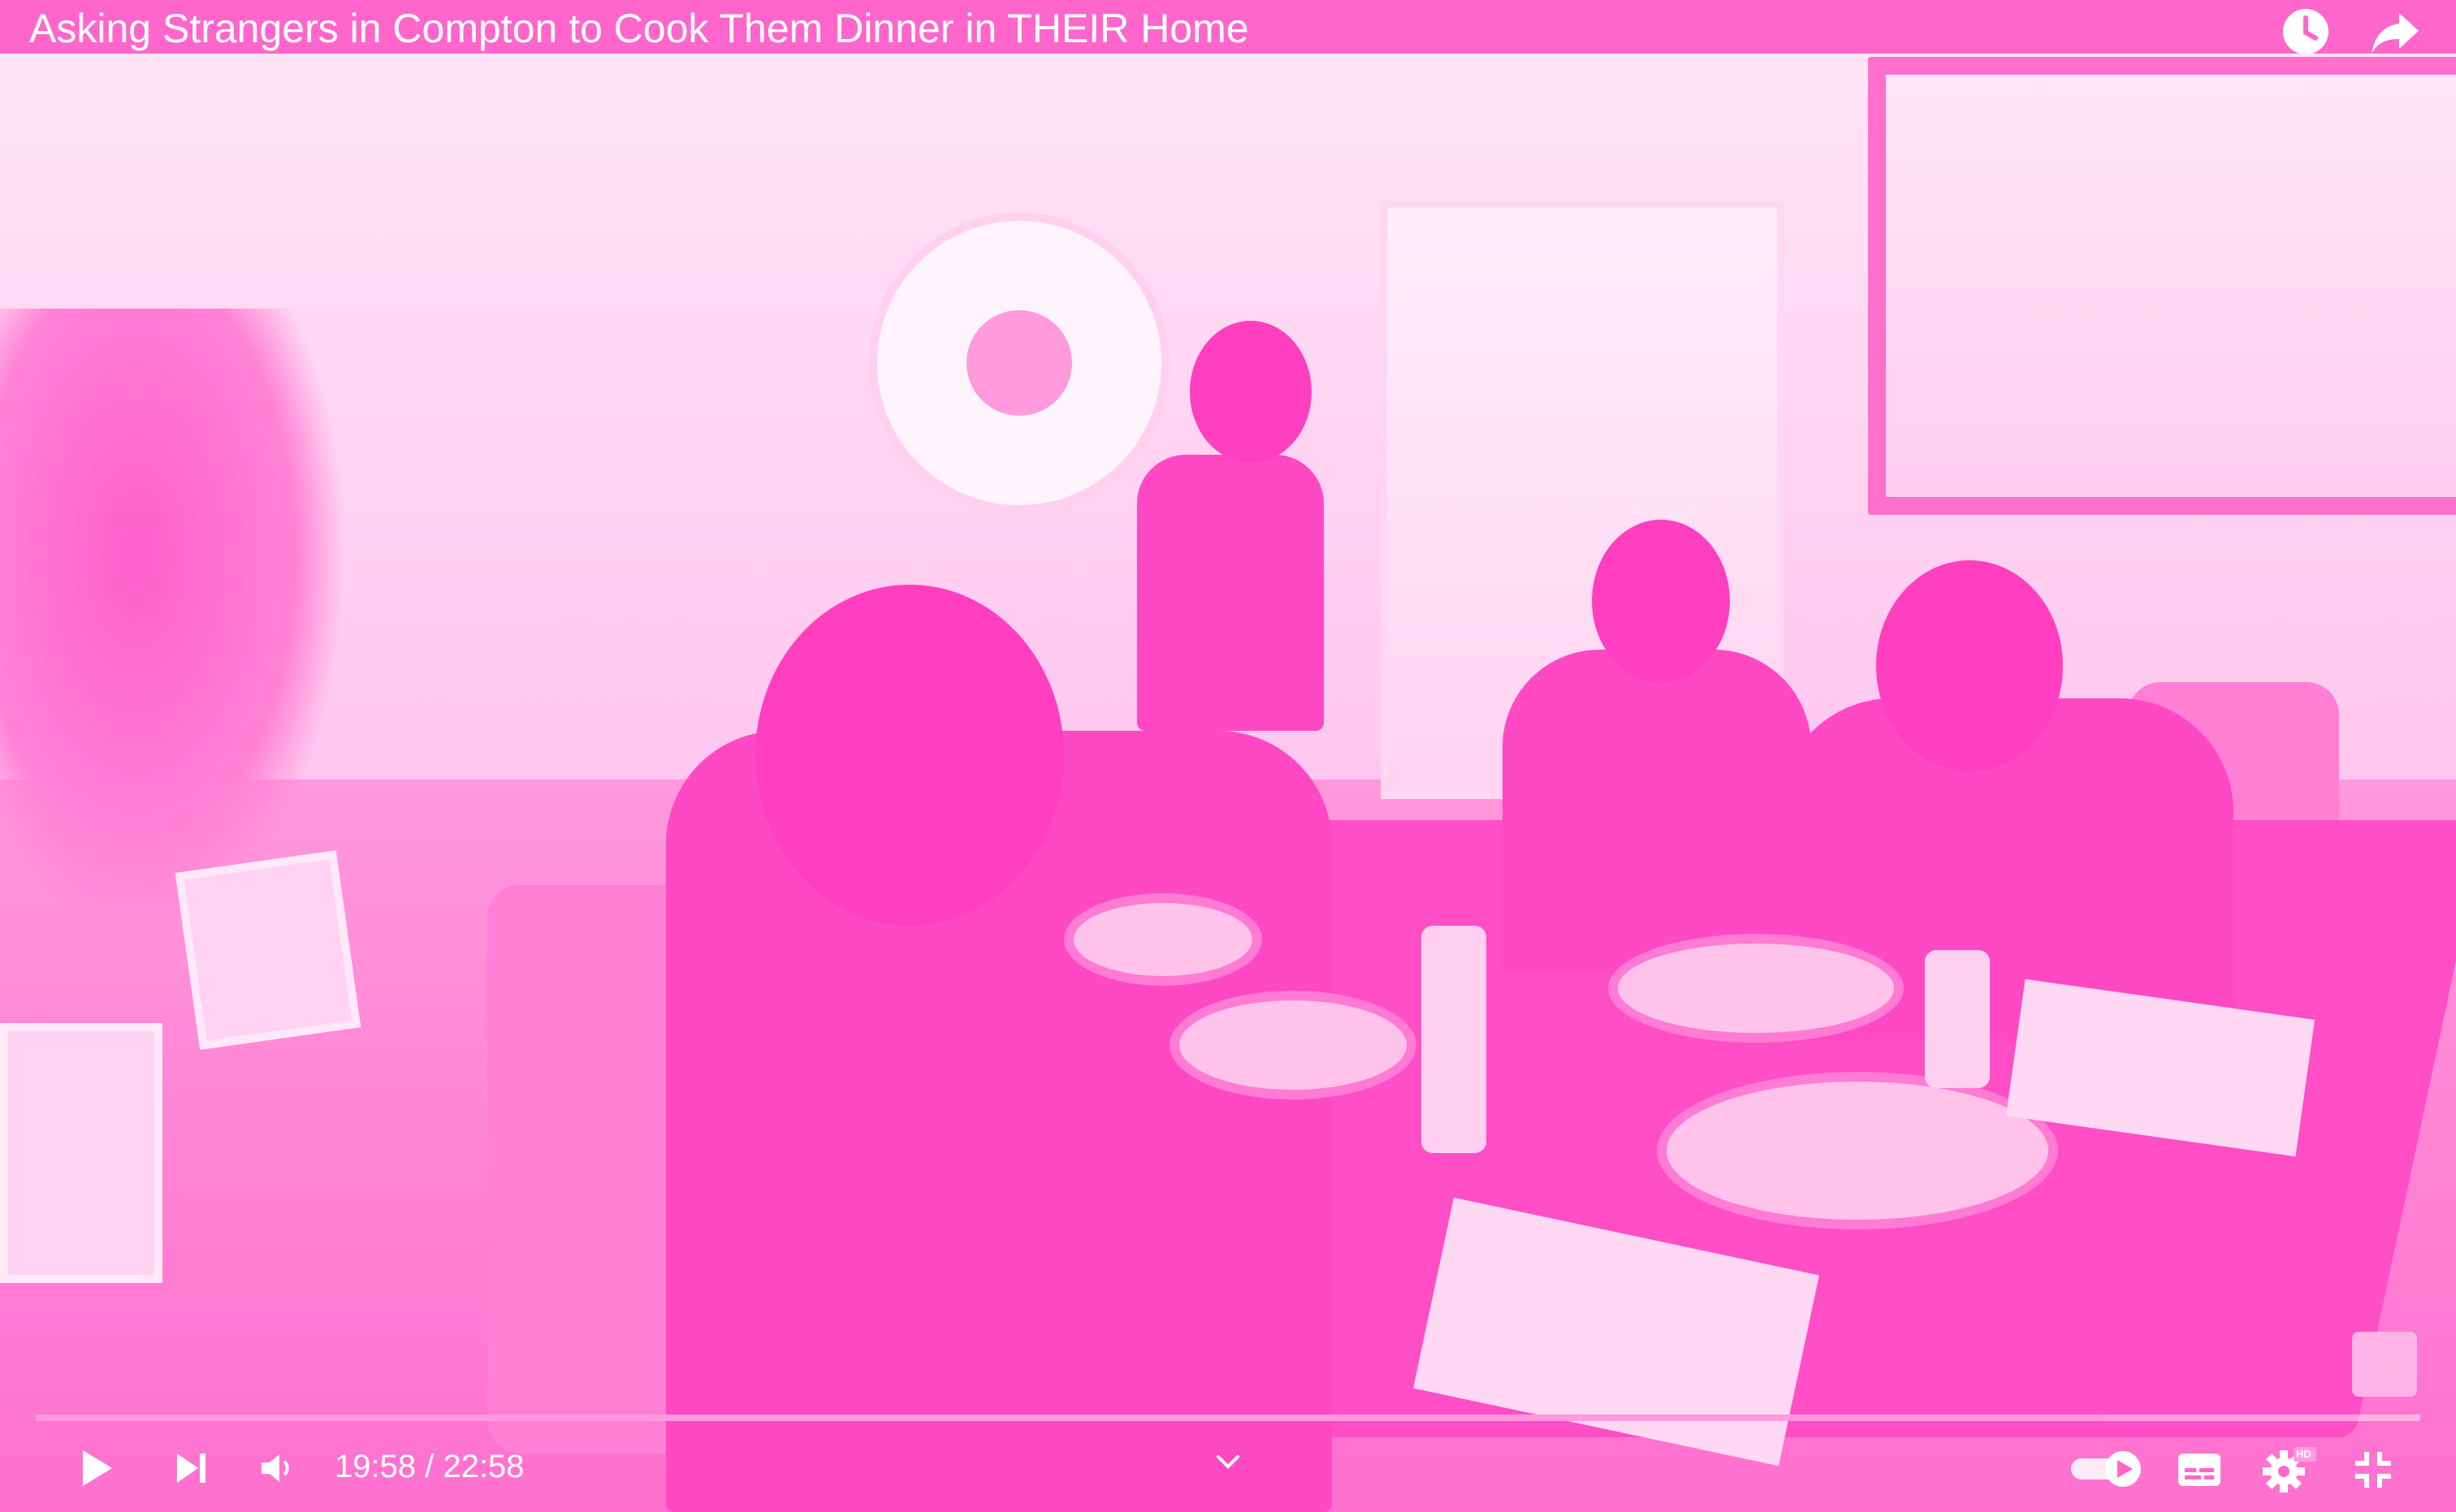 This screenshot has width=2456, height=1512. Describe the element at coordinates (2106, 1469) in the screenshot. I see `autoplay-toggle-icon` at that location.